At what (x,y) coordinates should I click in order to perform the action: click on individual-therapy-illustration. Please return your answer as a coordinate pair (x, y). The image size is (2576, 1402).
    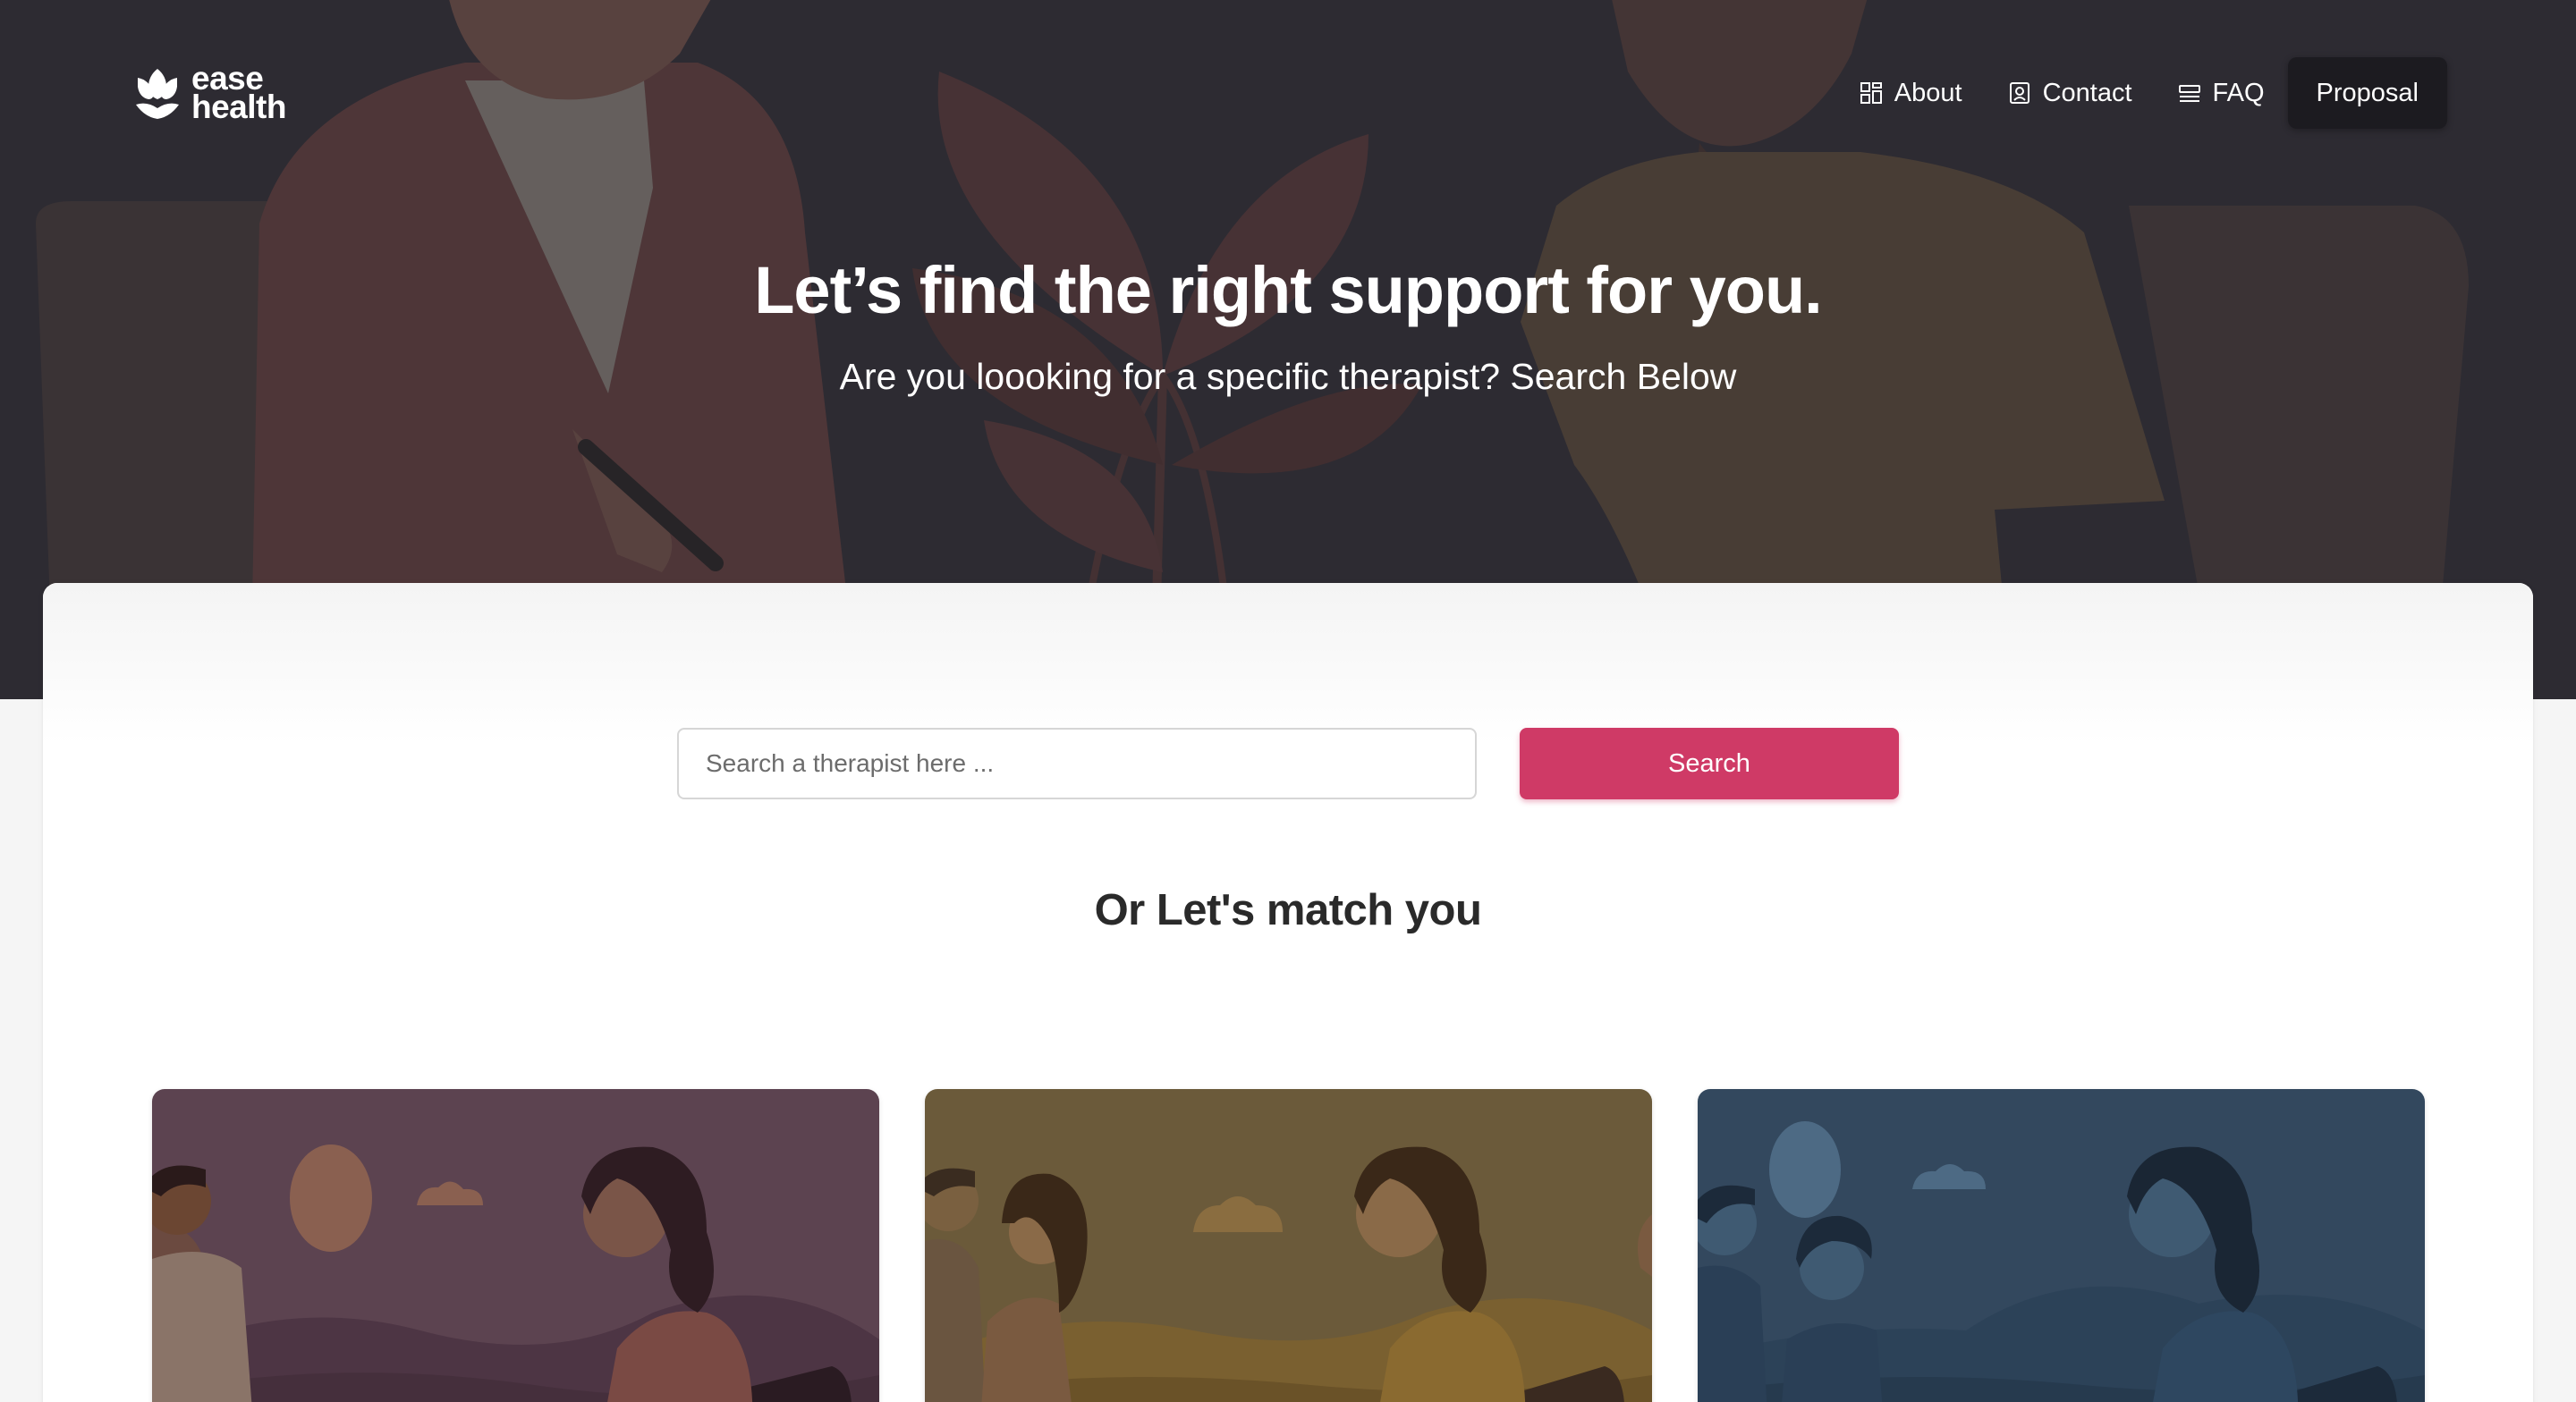
    Looking at the image, I should click on (515, 1245).